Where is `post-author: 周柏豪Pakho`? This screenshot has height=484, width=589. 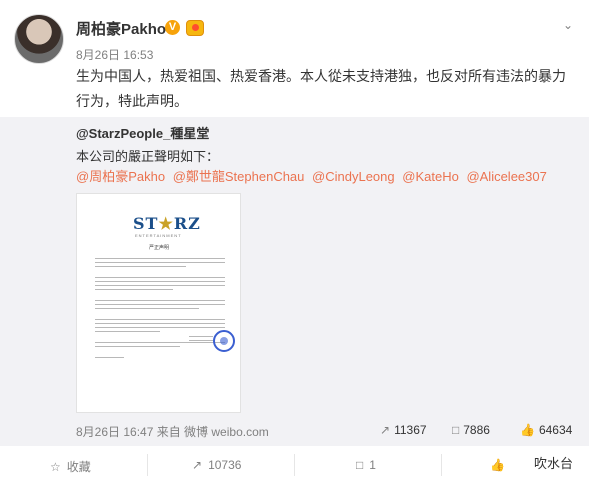
post-author: 周柏豪Pakho is located at coordinates (121, 28).